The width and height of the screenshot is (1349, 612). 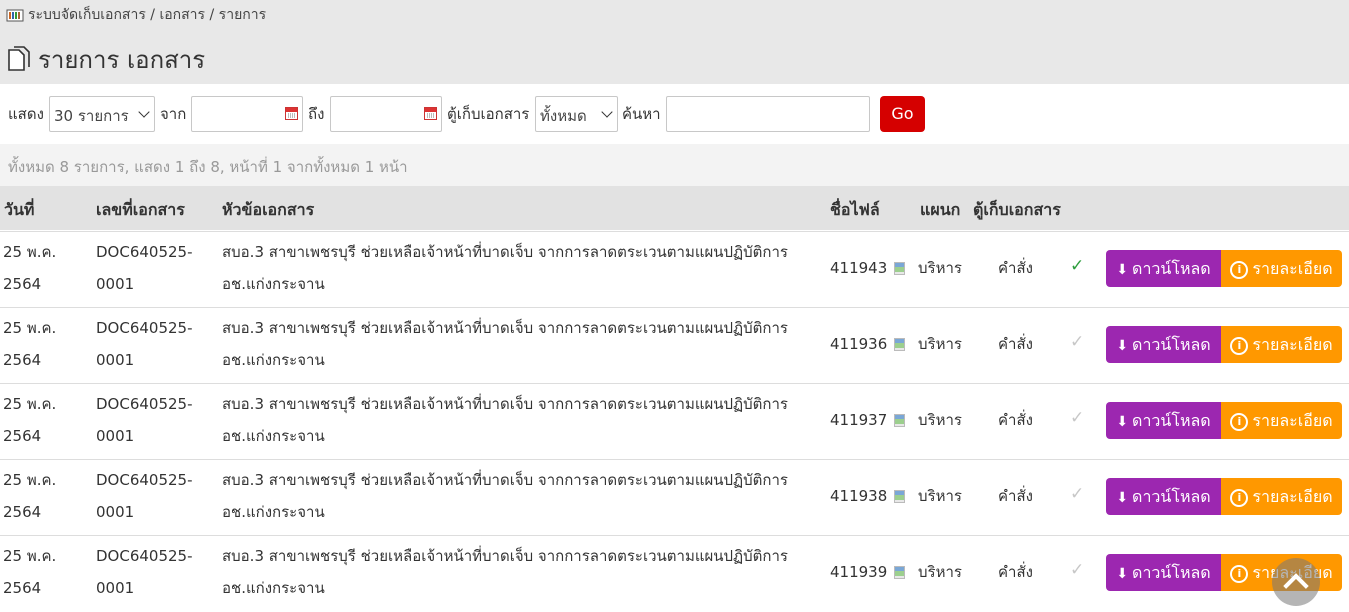 I want to click on breadcrumb: ระบบจัดเก็บเอกสาร / เอกสาร / รายการ, so click(x=136, y=15).